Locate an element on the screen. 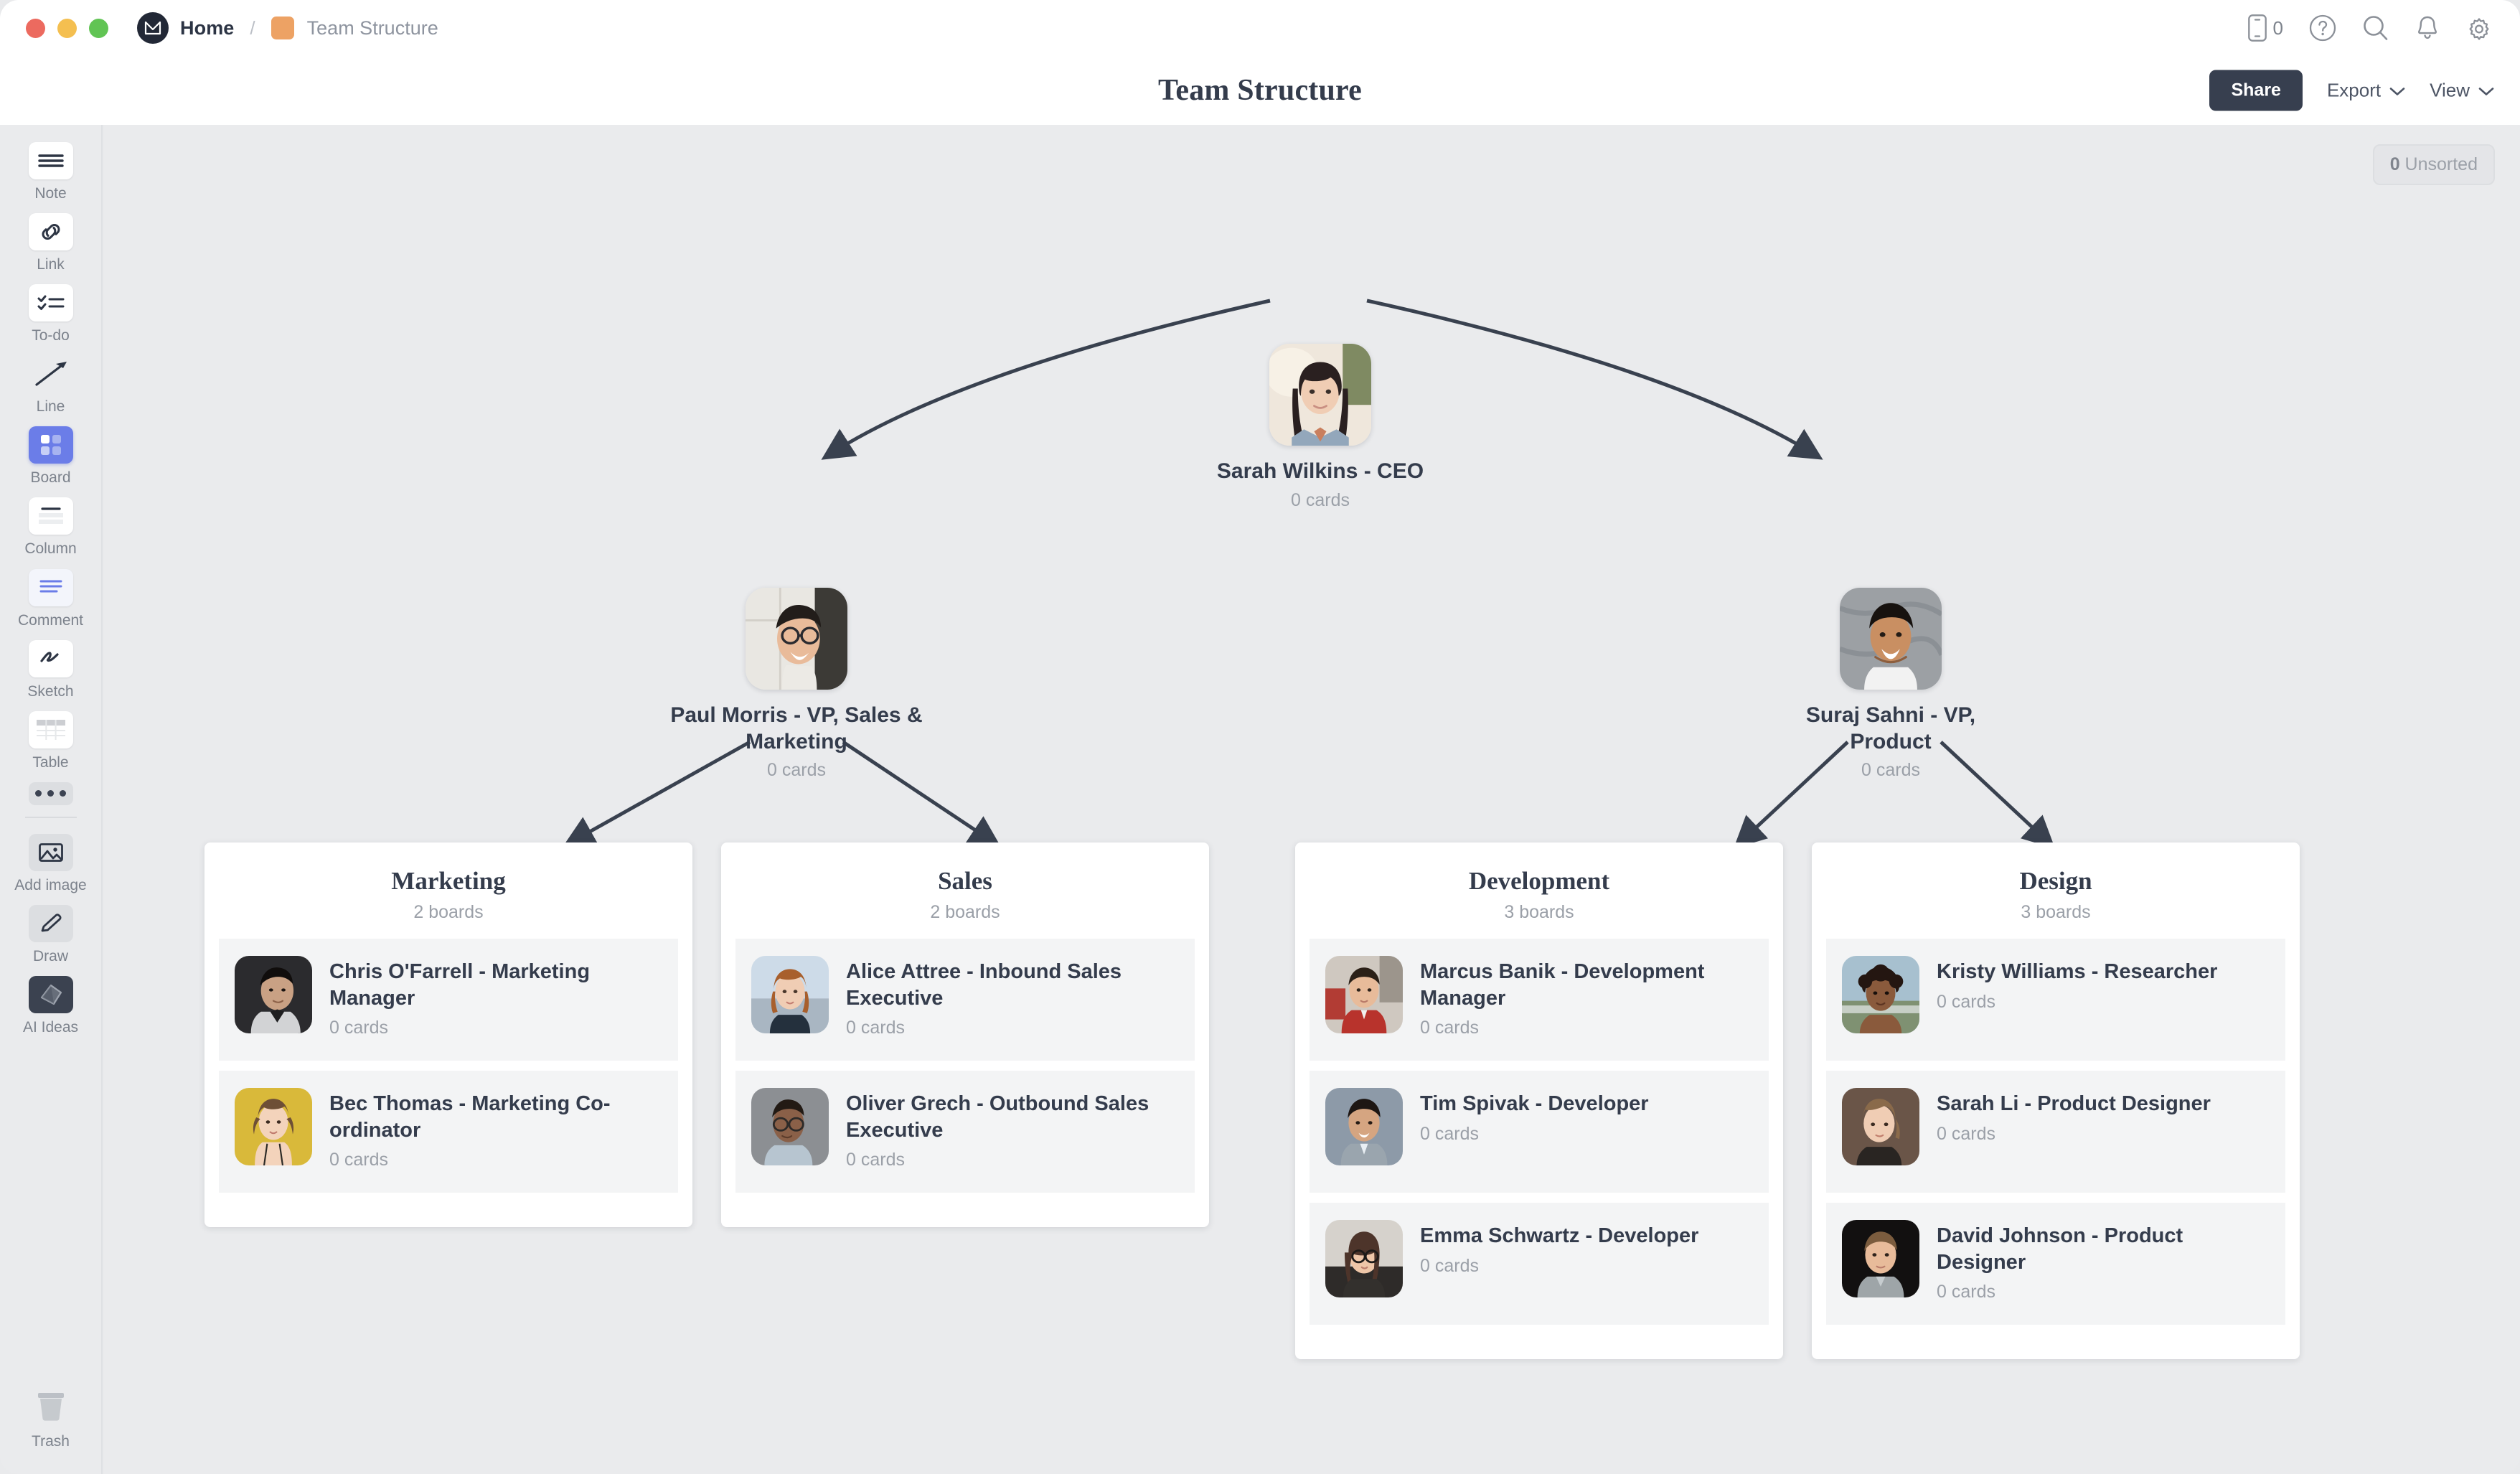  more-options-icon is located at coordinates (50, 793).